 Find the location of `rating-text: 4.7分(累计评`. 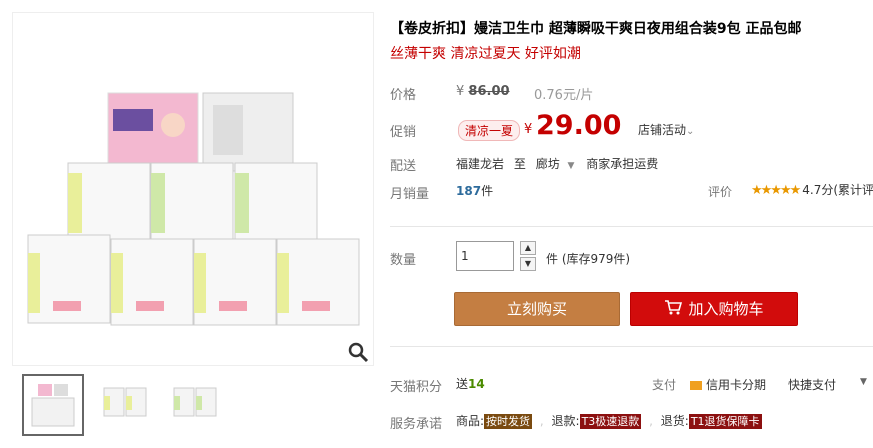

rating-text: 4.7分(累计评 is located at coordinates (837, 190).